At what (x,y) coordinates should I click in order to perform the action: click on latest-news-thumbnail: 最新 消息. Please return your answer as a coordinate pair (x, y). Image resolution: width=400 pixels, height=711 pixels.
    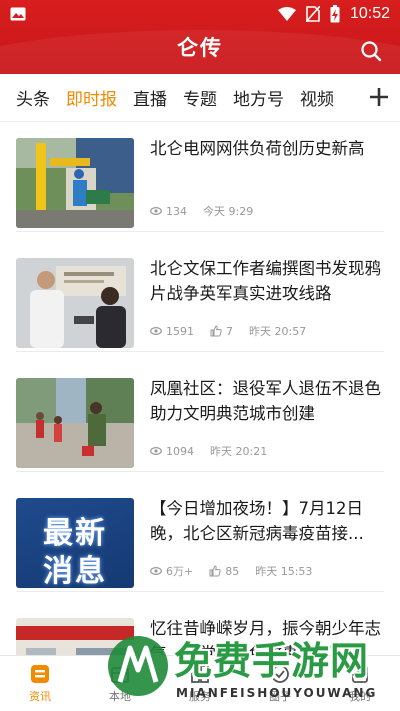
    Looking at the image, I should click on (75, 543).